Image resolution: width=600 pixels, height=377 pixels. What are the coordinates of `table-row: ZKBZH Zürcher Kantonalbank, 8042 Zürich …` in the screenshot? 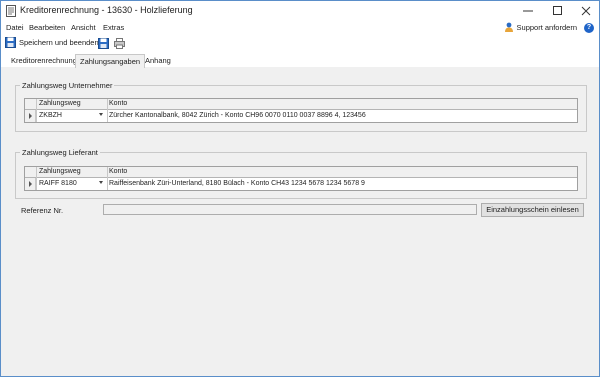 It's located at (301, 116).